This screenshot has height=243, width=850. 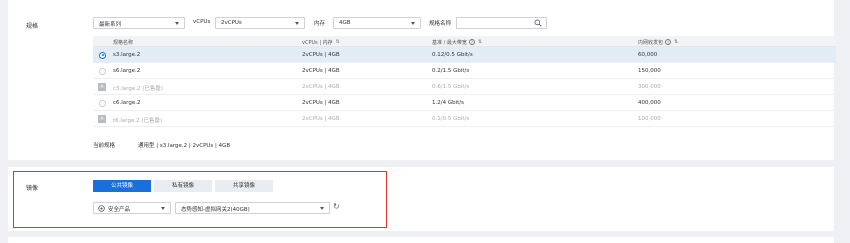 I want to click on image-select-value: 态势感知-虚拟网关2(40GB), so click(x=215, y=210).